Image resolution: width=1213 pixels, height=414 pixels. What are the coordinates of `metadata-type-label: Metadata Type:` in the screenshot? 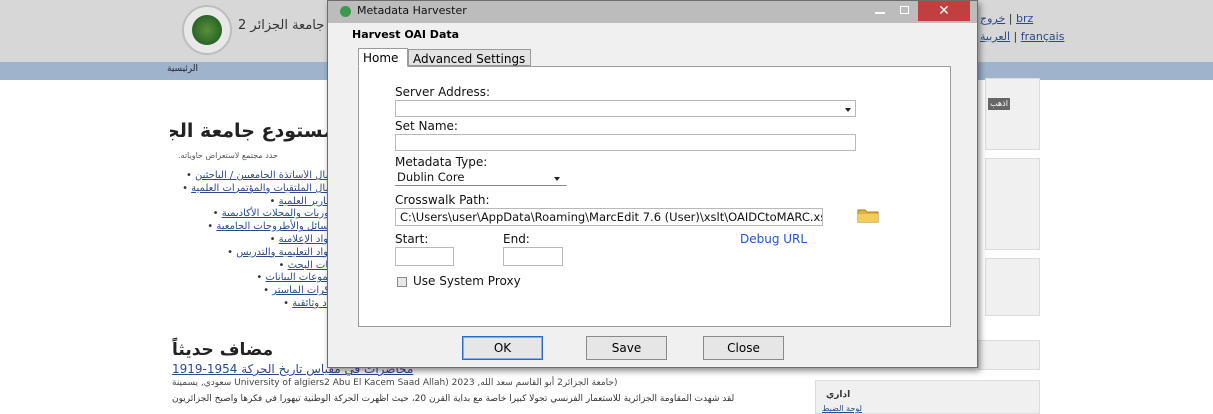 It's located at (441, 162).